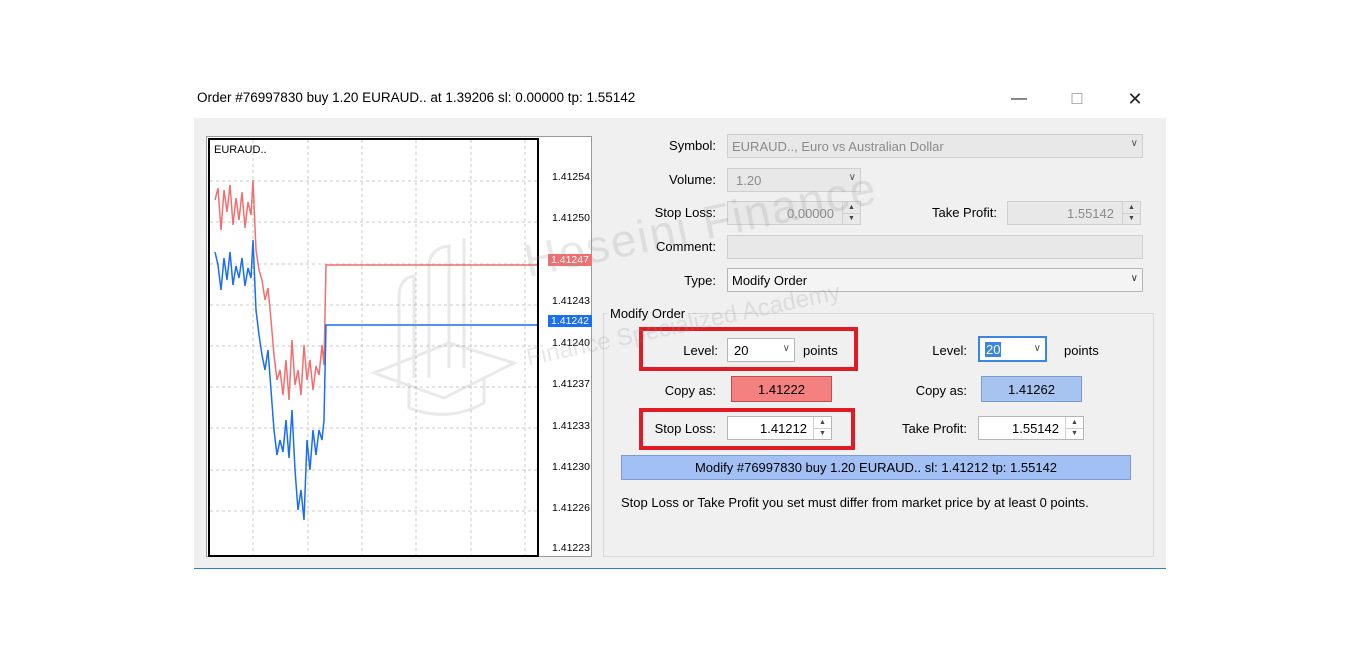 Image resolution: width=1357 pixels, height=660 pixels. I want to click on tick-label: 1.41250, so click(571, 218).